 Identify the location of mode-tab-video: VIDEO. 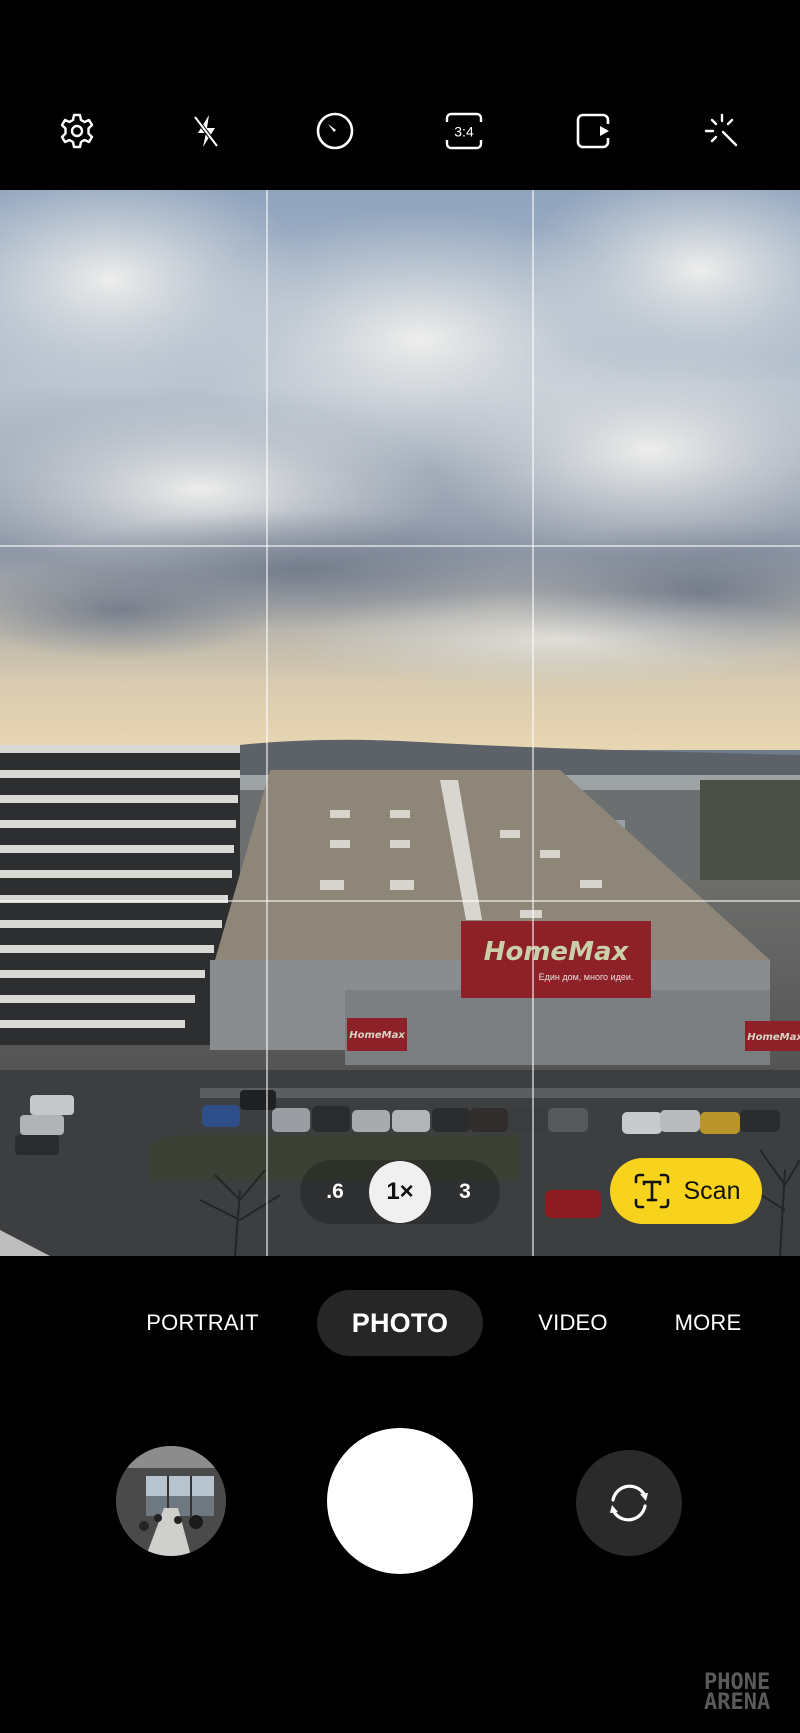
(573, 1323).